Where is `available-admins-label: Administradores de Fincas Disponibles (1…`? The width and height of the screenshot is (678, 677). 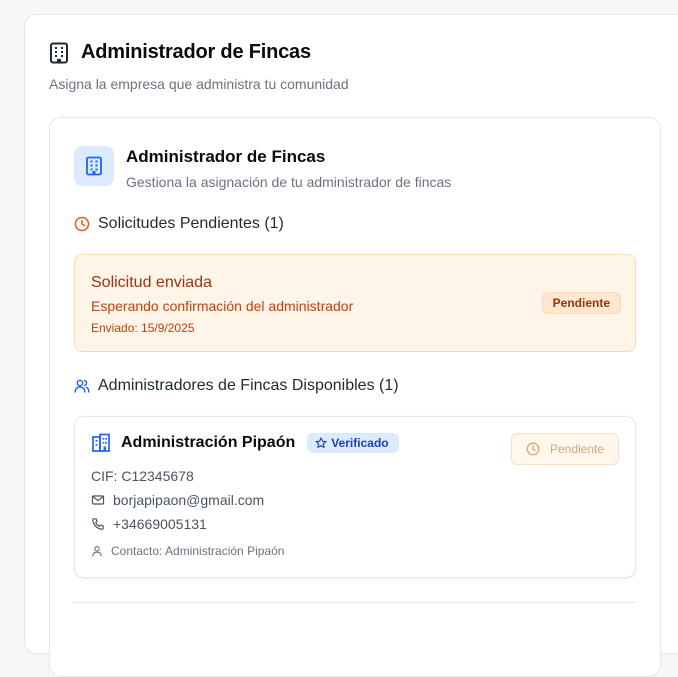
available-admins-label: Administradores de Fincas Disponibles (1… is located at coordinates (248, 385).